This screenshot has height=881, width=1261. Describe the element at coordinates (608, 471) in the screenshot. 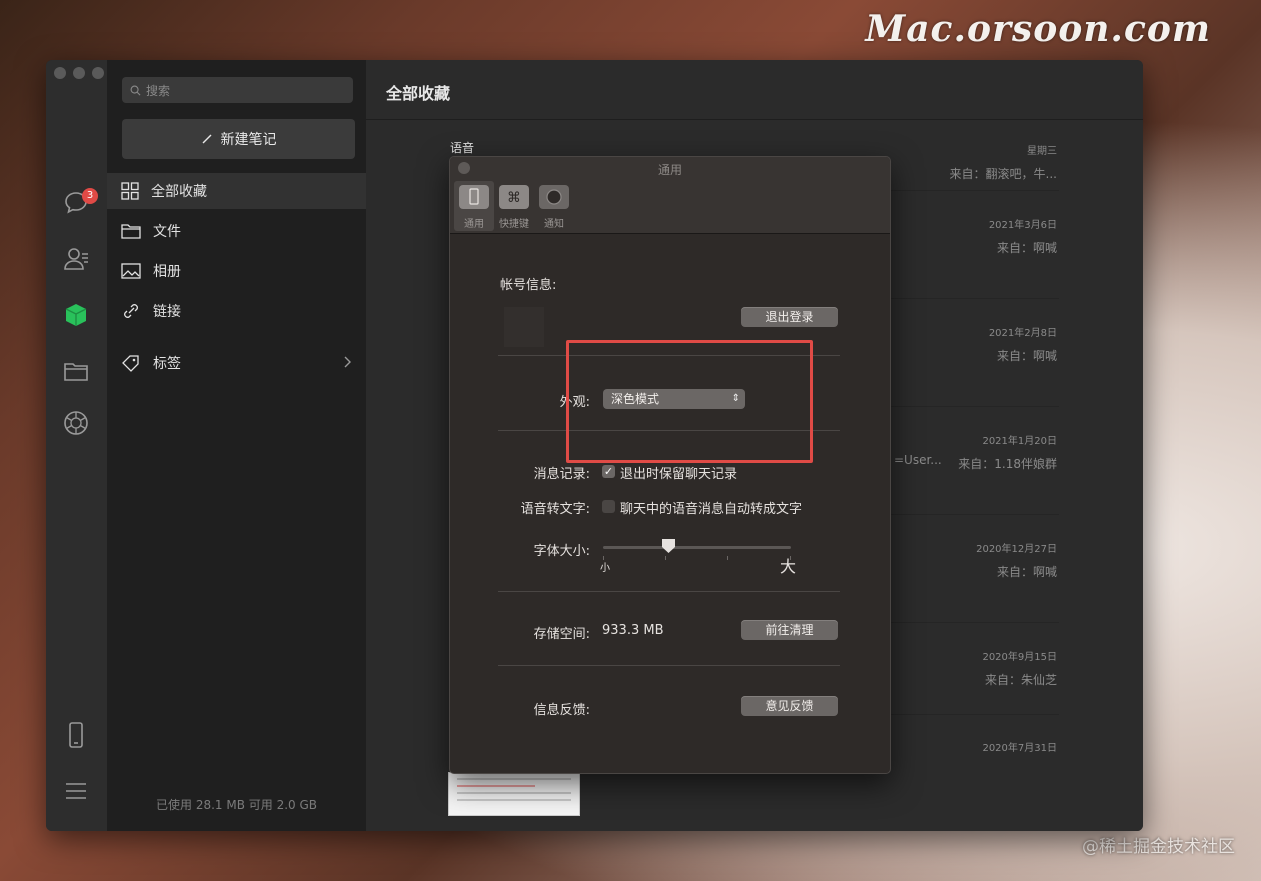

I see `history-checkbox: ✓` at that location.